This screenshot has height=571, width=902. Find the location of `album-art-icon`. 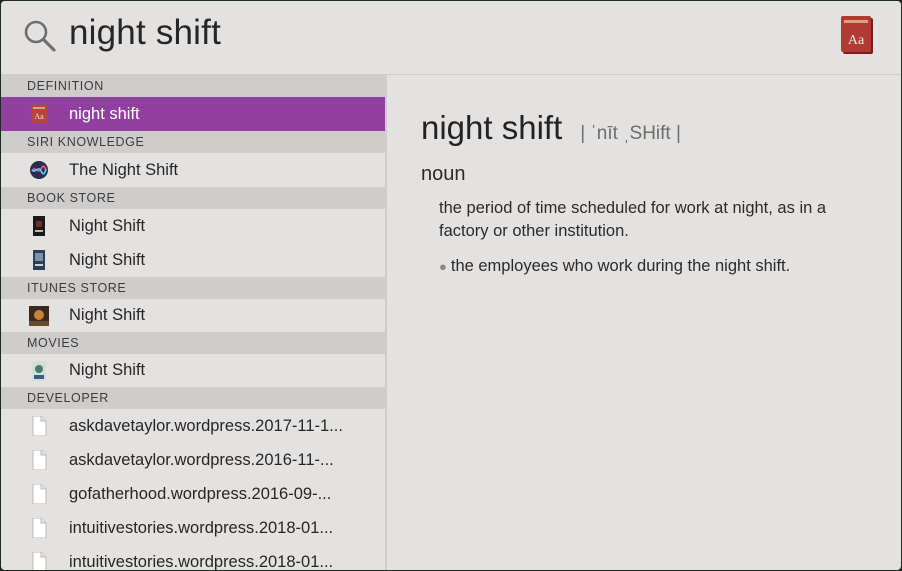

album-art-icon is located at coordinates (39, 316).